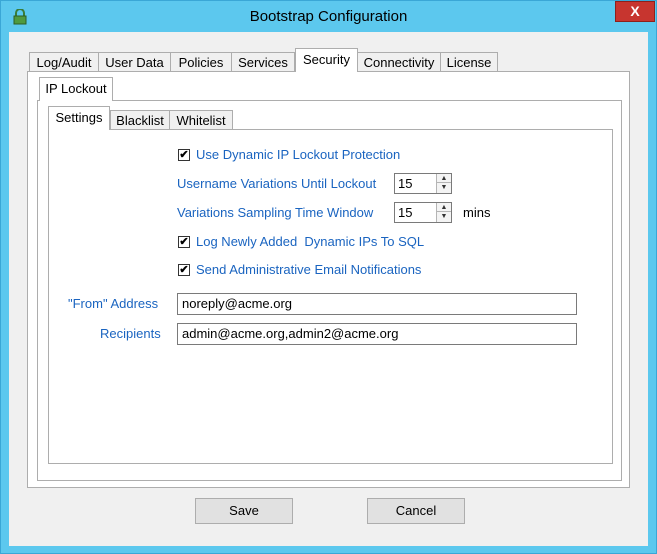  I want to click on email-notify-checkbox: ✔, so click(184, 270).